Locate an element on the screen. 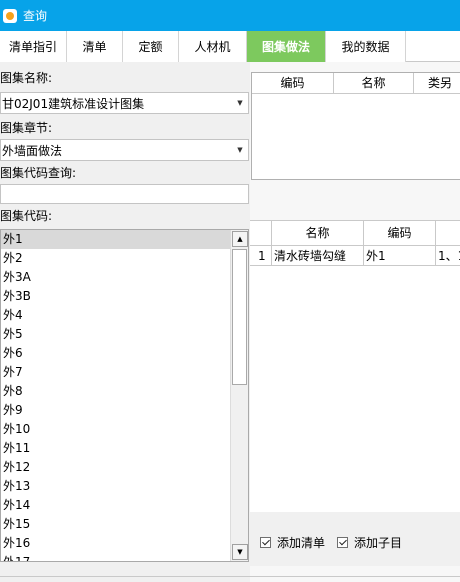 The width and height of the screenshot is (460, 582). add-list-label: 添加清单 is located at coordinates (301, 542).